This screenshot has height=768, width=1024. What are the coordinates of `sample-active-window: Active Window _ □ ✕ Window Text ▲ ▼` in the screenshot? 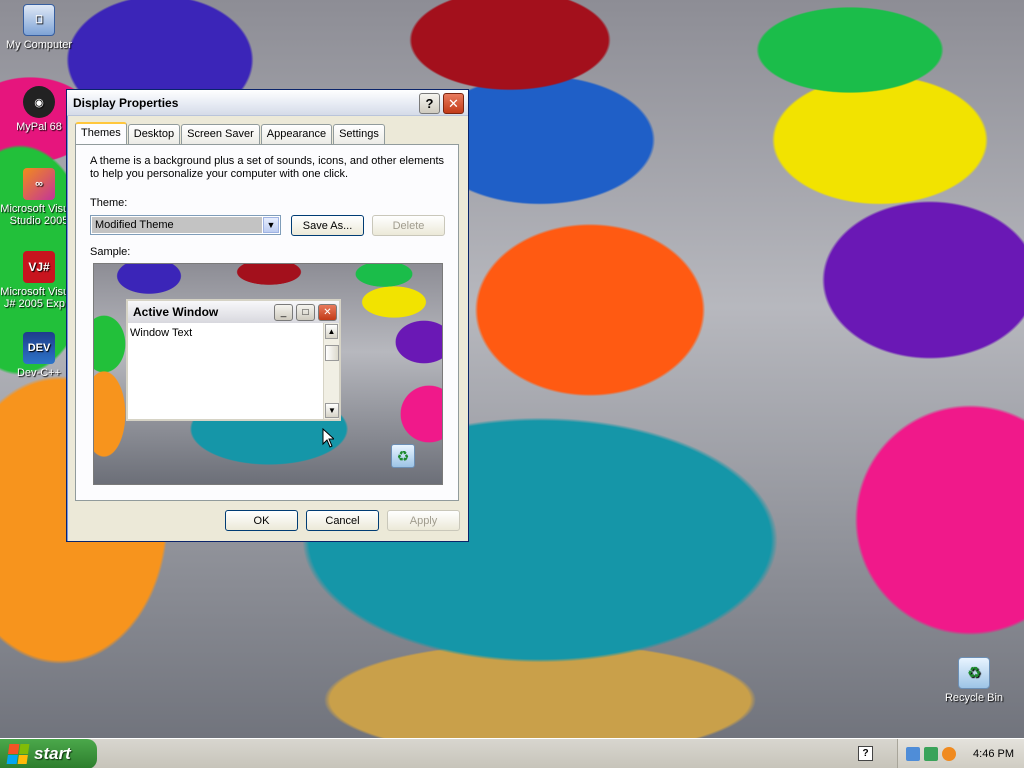 It's located at (233, 360).